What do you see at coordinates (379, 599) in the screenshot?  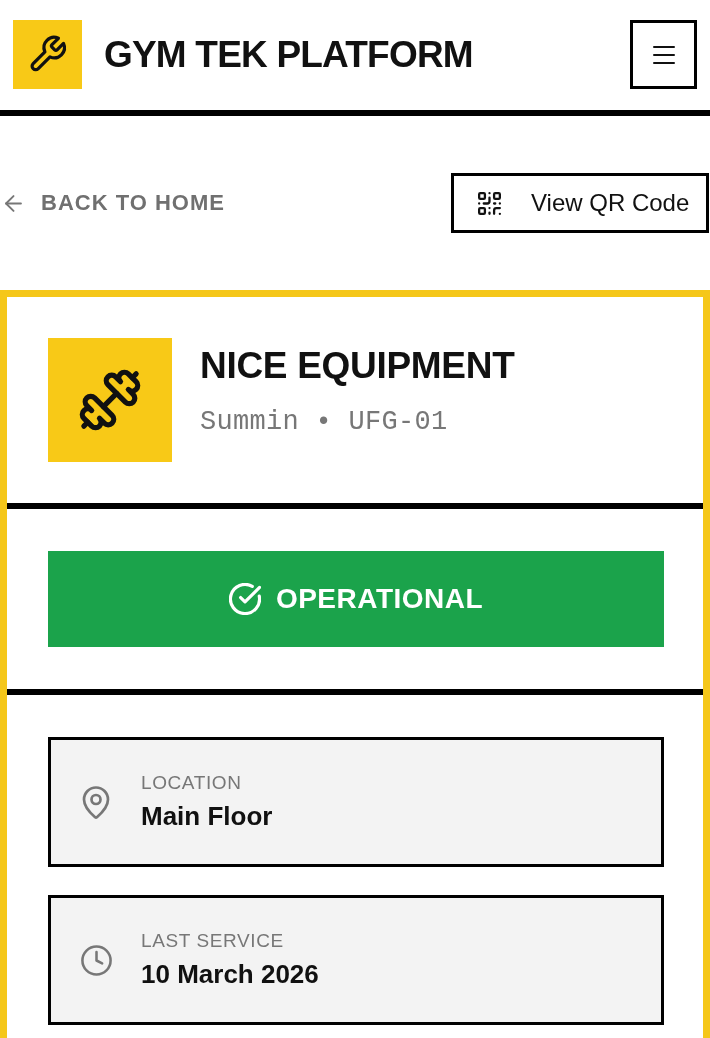 I see `status-label: OPERATIONAL` at bounding box center [379, 599].